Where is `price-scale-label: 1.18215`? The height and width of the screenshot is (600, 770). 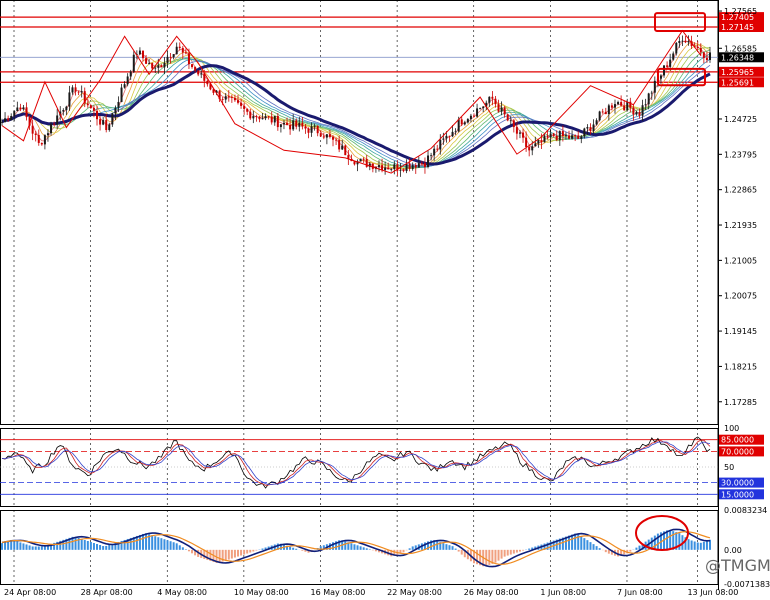 price-scale-label: 1.18215 is located at coordinates (740, 366).